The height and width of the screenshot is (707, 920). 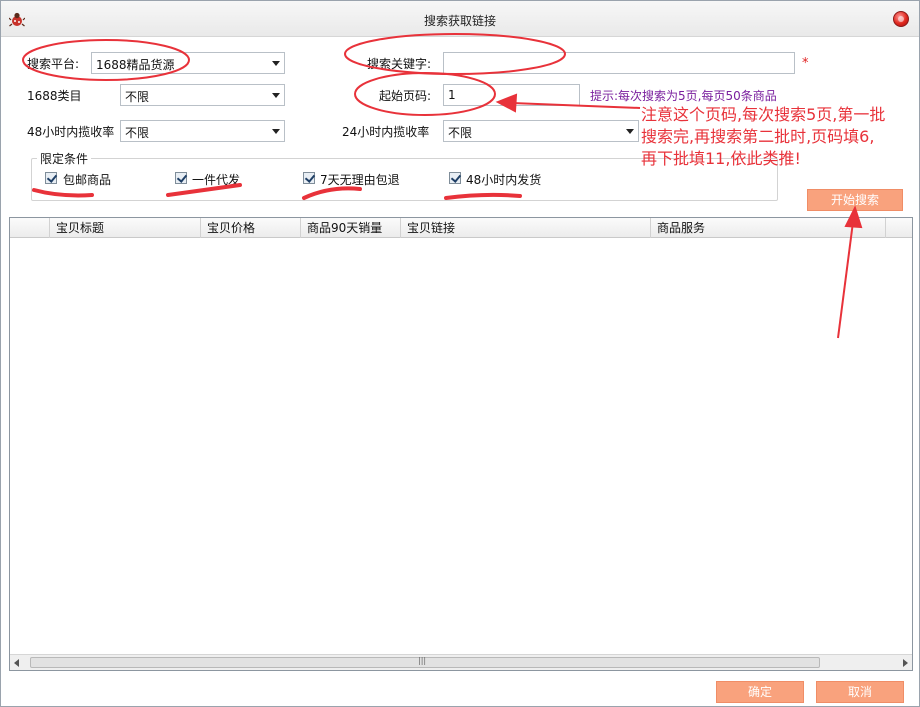 What do you see at coordinates (188, 63) in the screenshot?
I see `platform-select: 1688精品货源` at bounding box center [188, 63].